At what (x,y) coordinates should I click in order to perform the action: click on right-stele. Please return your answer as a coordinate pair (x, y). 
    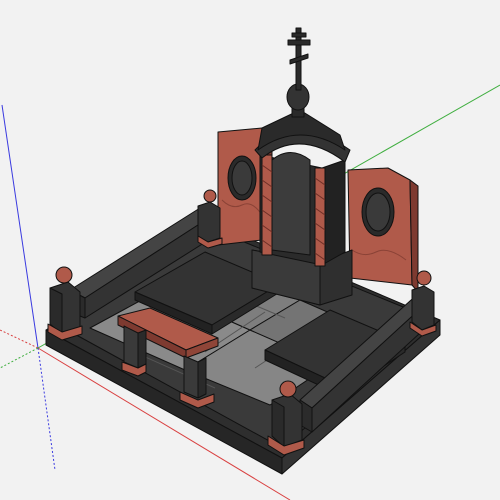
    Looking at the image, I should click on (383, 230).